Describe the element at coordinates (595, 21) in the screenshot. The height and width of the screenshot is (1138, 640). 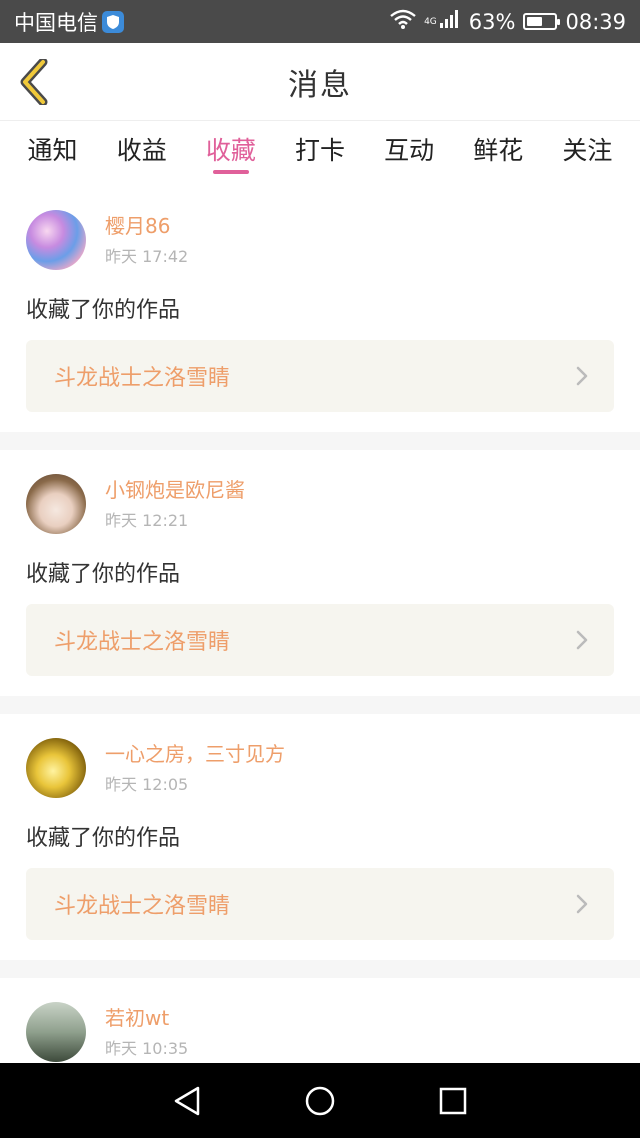
I see `clock: 08:39` at that location.